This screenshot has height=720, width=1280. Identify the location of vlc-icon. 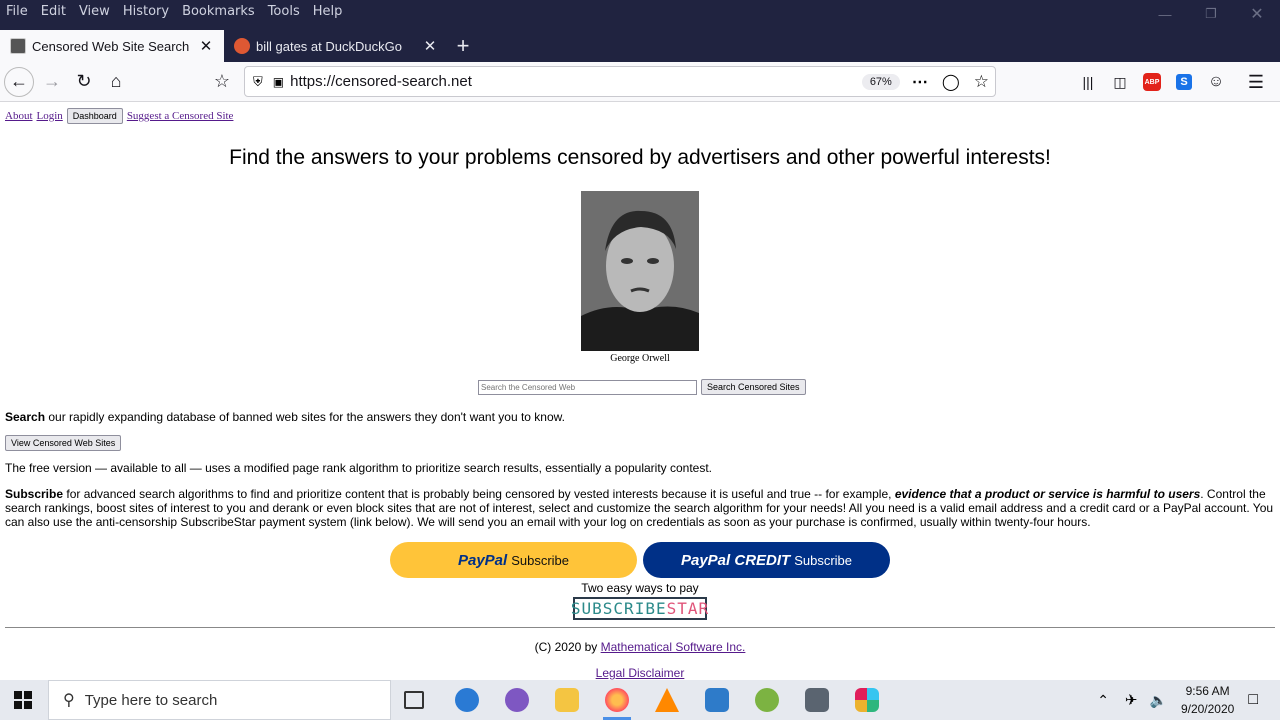
(667, 700).